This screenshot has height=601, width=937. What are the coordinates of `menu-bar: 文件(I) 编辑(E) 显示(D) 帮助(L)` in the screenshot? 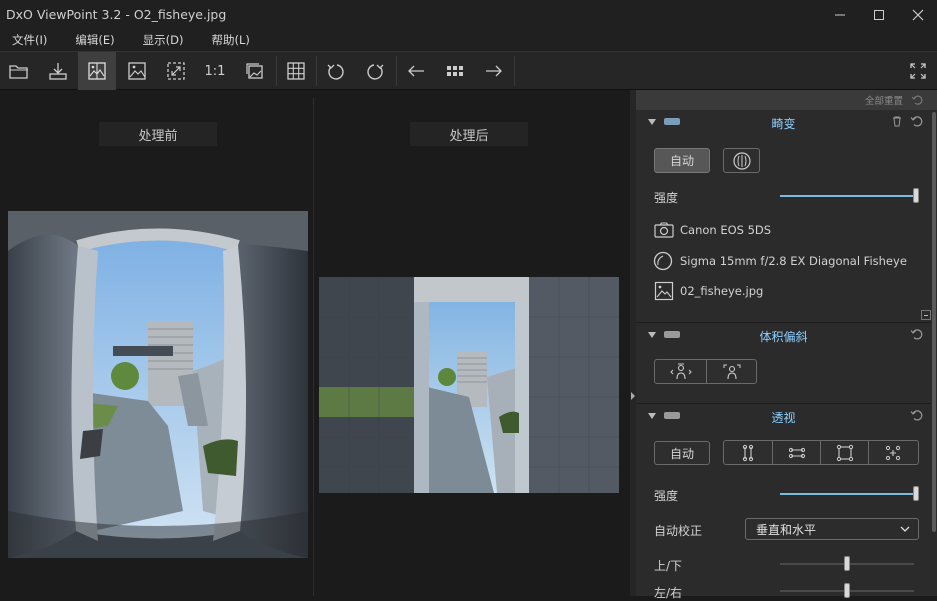 It's located at (468, 40).